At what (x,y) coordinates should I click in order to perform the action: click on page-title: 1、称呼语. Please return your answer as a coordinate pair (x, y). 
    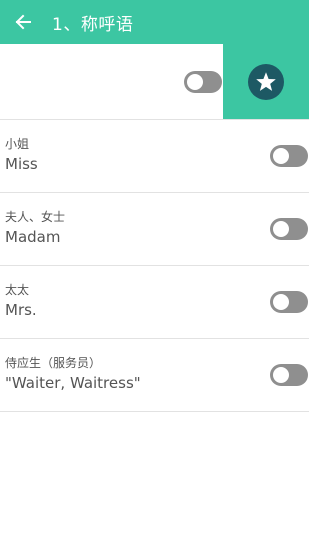
    Looking at the image, I should click on (93, 24).